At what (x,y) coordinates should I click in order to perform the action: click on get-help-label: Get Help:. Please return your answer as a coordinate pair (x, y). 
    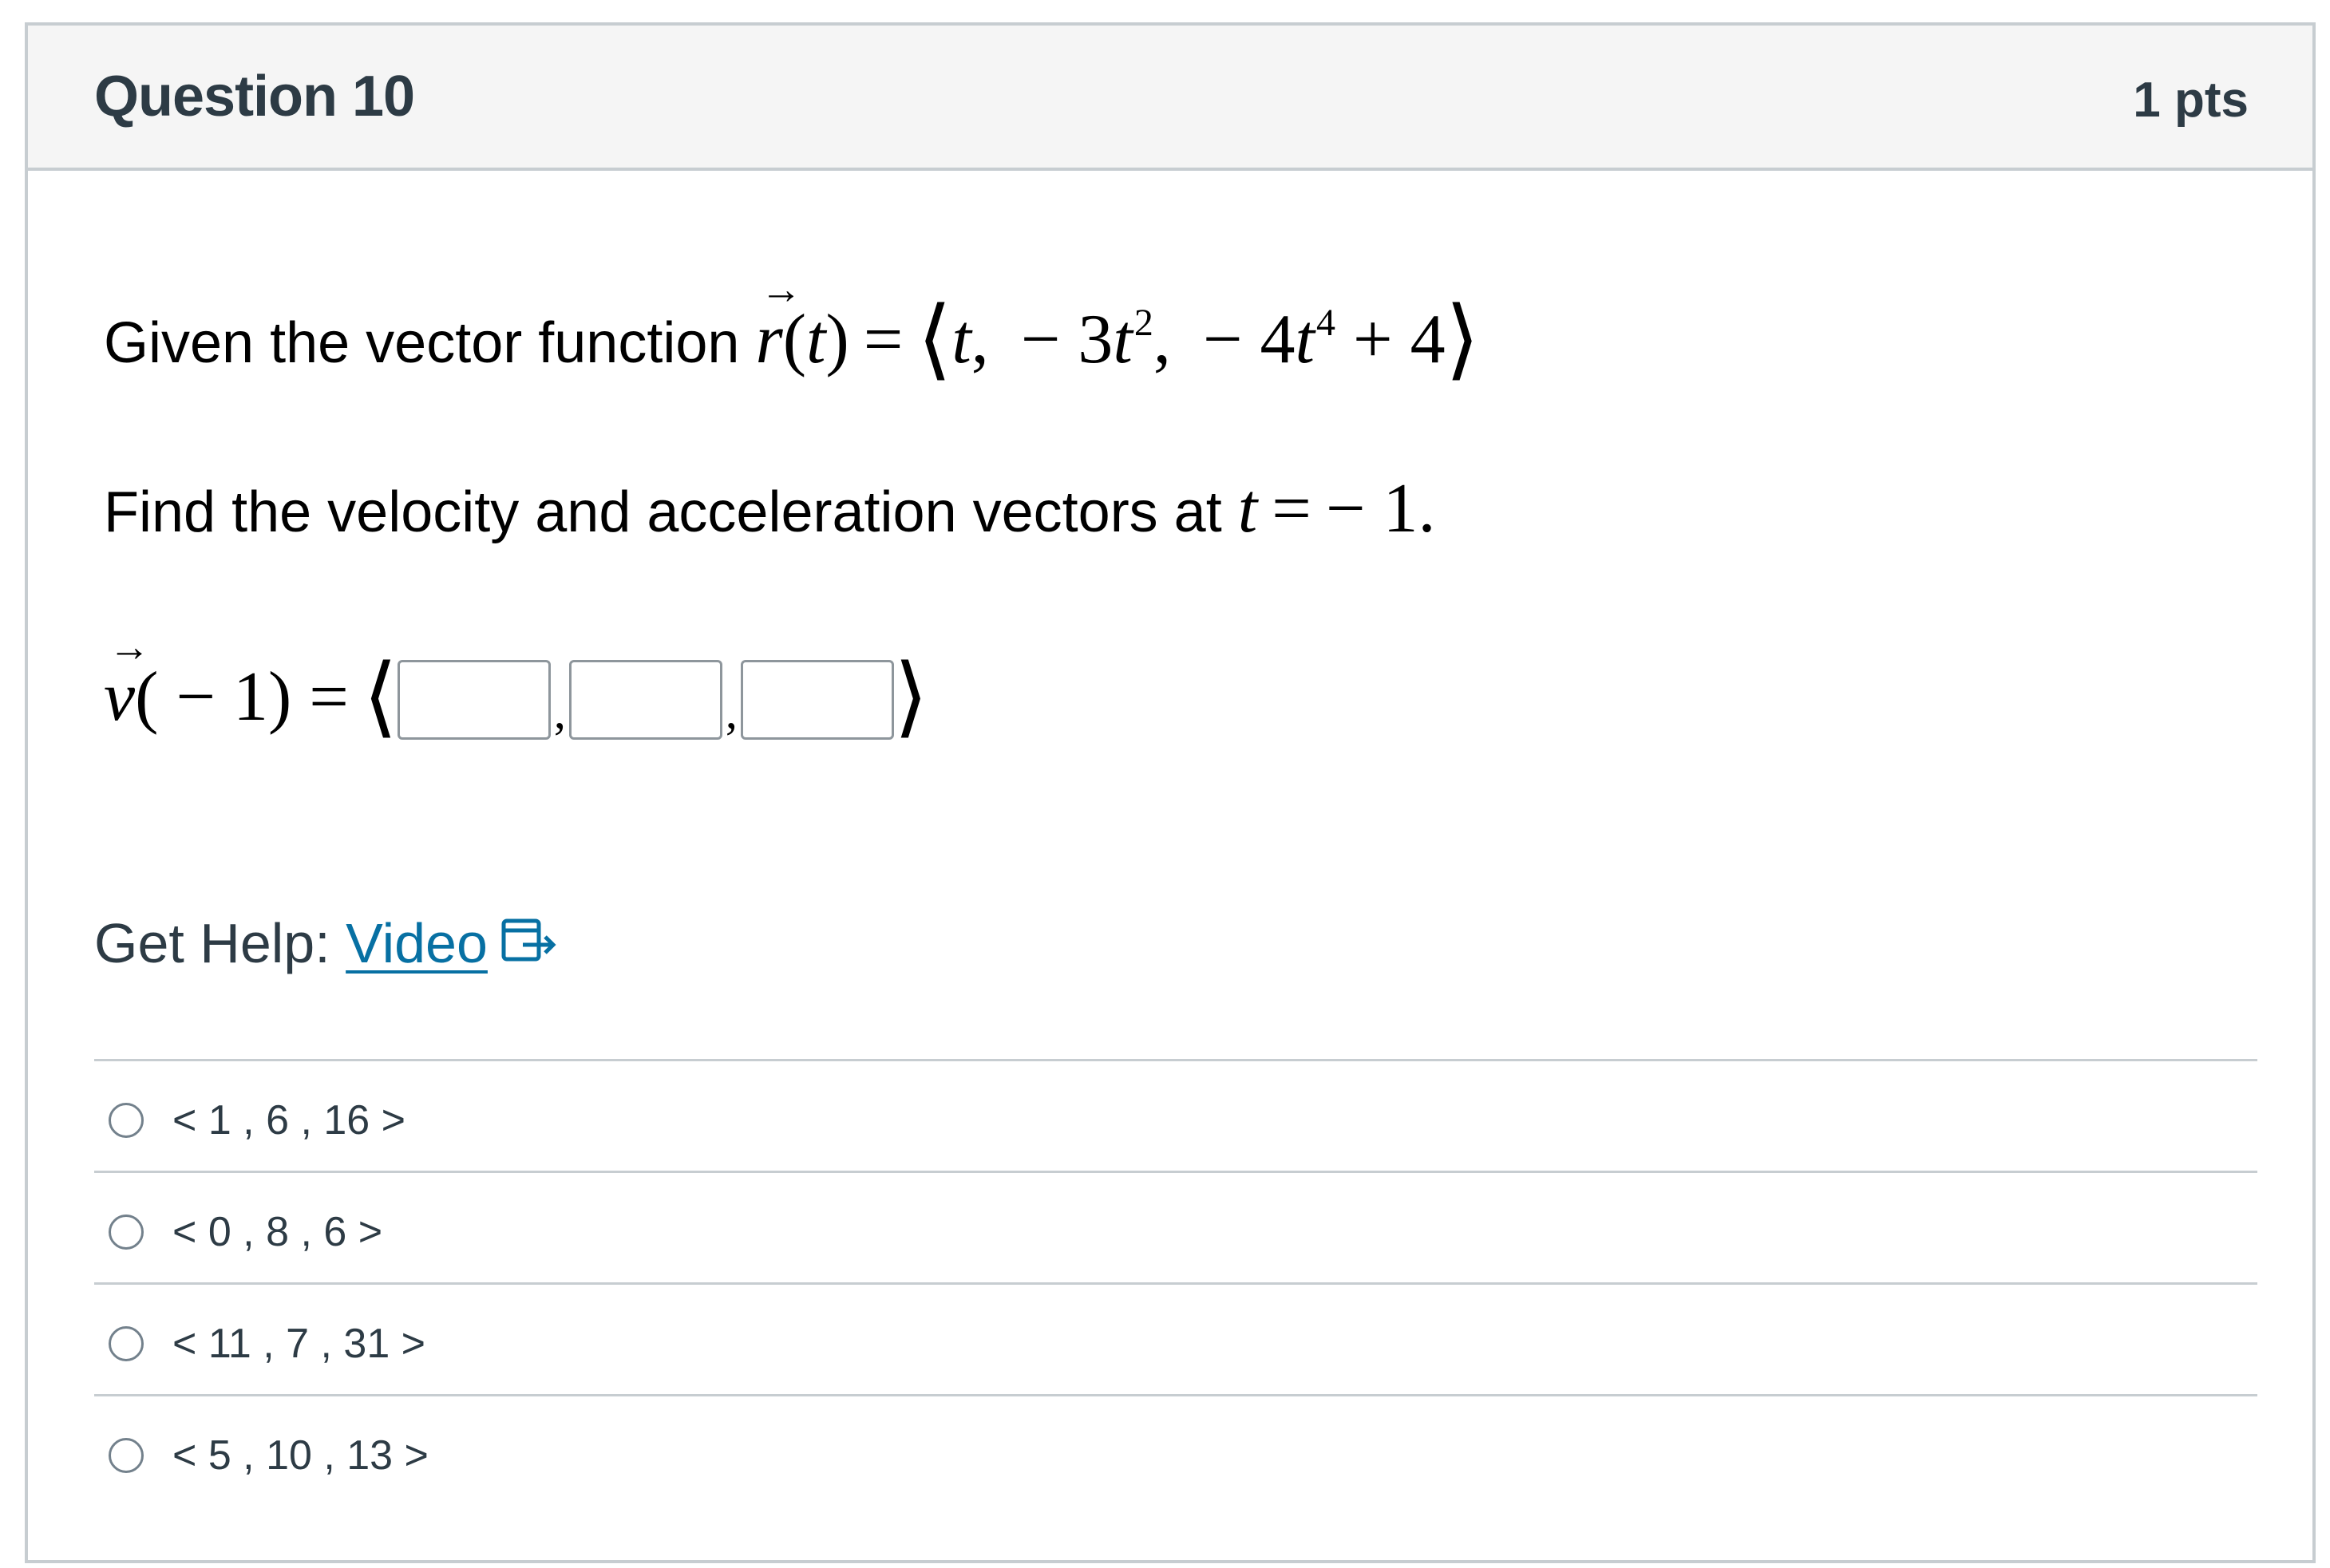
    Looking at the image, I should click on (220, 943).